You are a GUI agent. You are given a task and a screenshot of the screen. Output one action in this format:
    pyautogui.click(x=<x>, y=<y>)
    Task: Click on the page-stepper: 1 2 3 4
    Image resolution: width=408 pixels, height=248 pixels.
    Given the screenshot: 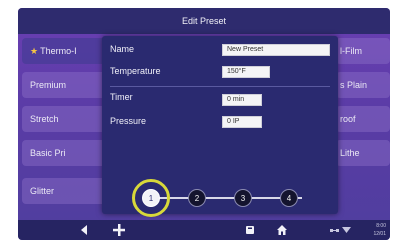 What is the action you would take?
    pyautogui.click(x=227, y=198)
    